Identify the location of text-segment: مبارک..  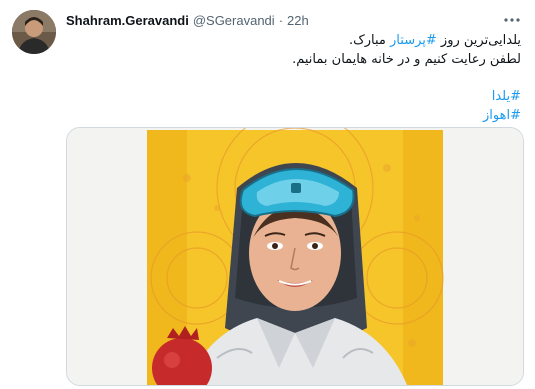
(370, 40).